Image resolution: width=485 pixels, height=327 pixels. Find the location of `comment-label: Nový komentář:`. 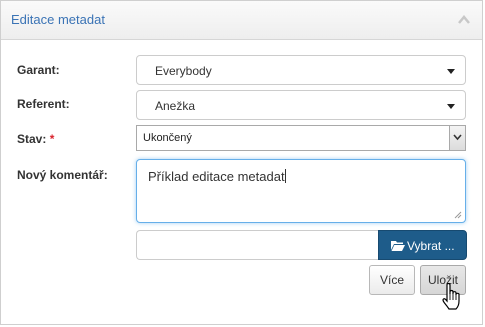

comment-label: Nový komentář: is located at coordinates (62, 175).